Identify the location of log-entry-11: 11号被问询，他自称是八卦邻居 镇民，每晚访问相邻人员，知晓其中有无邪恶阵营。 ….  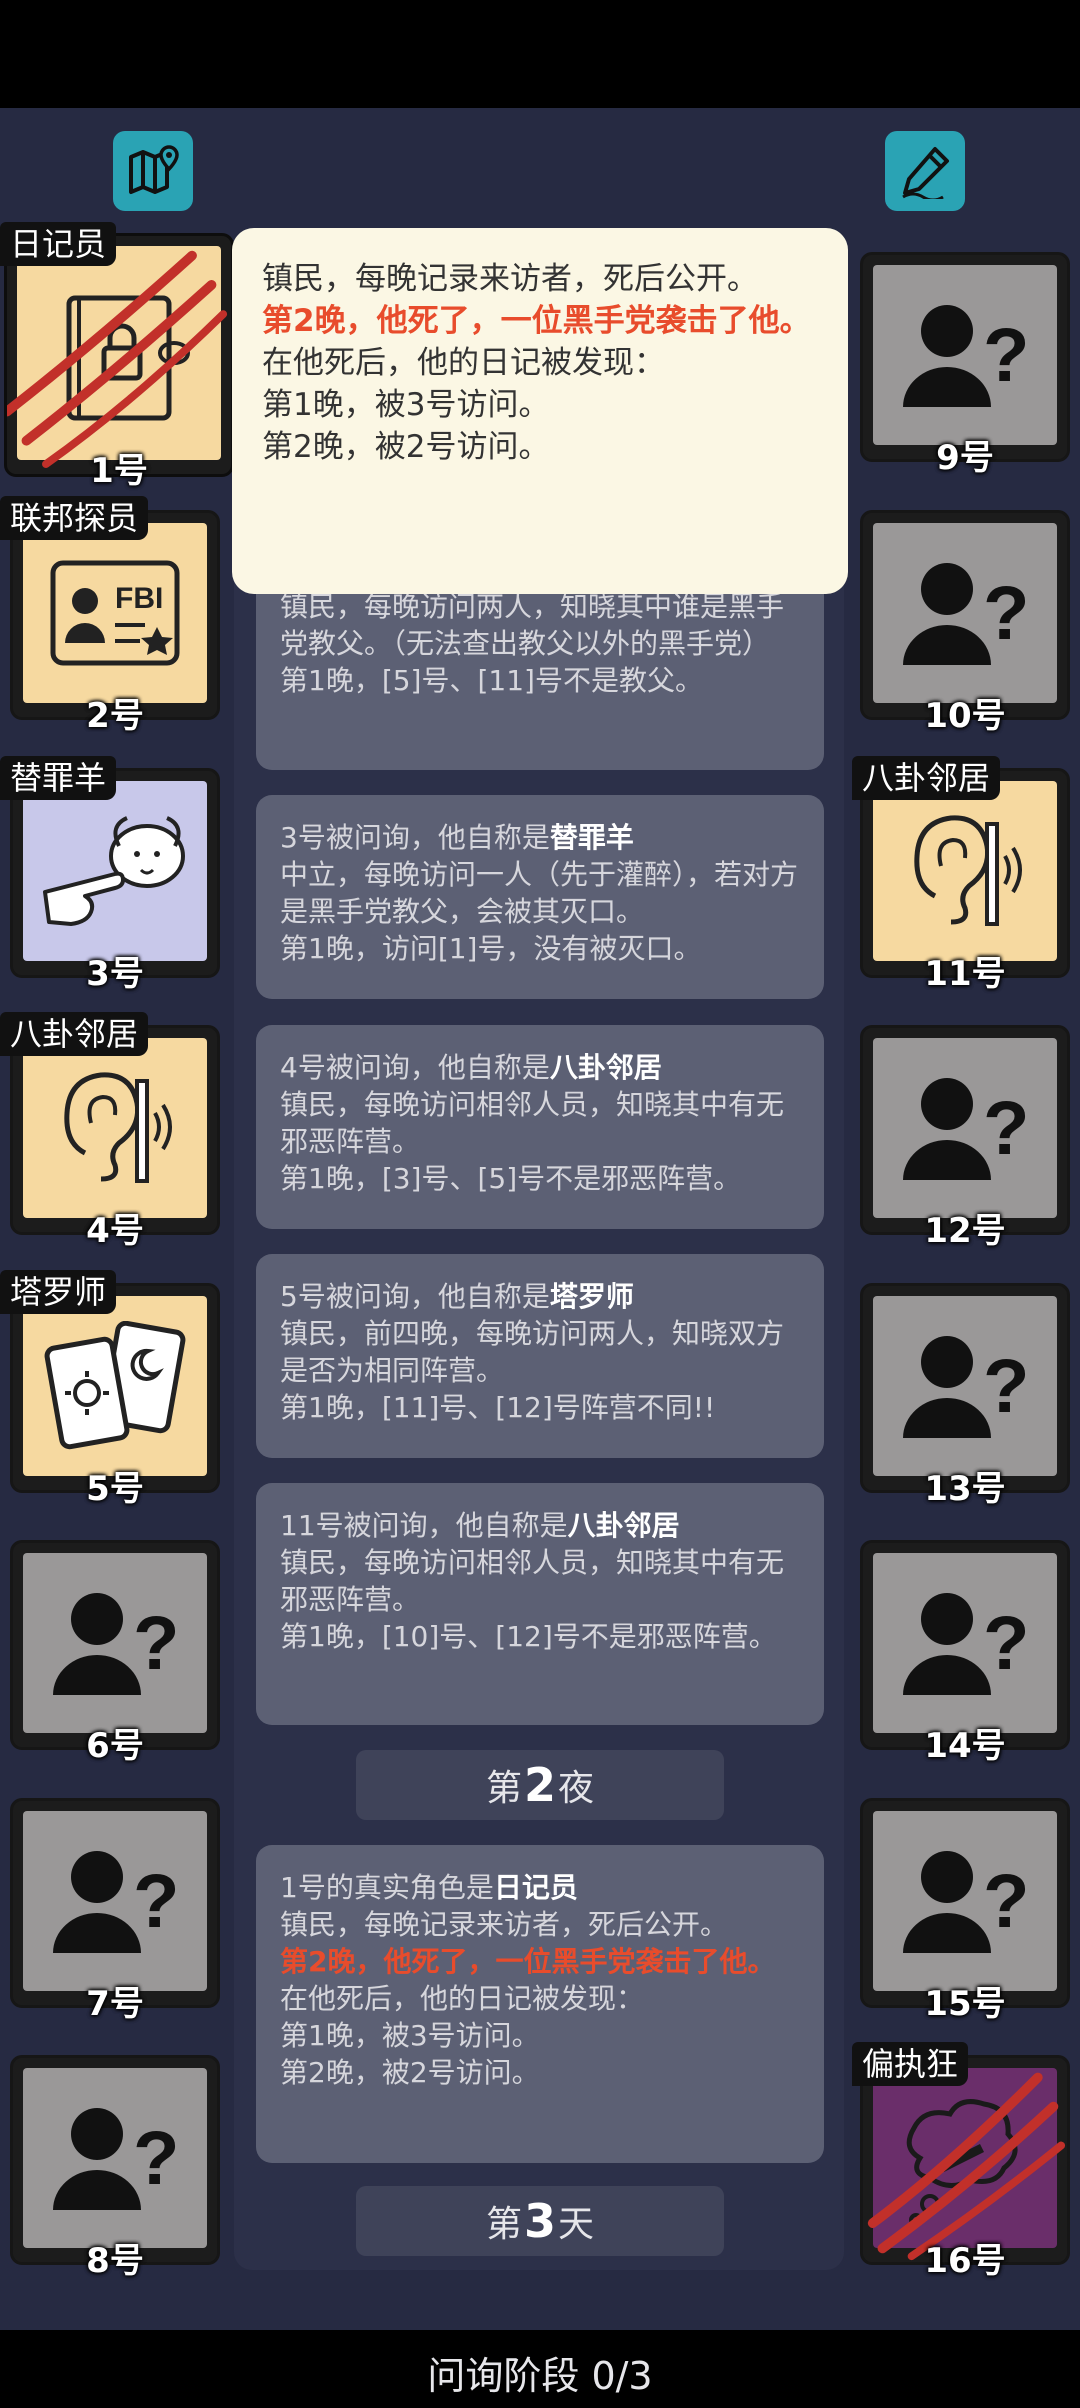
(540, 1604).